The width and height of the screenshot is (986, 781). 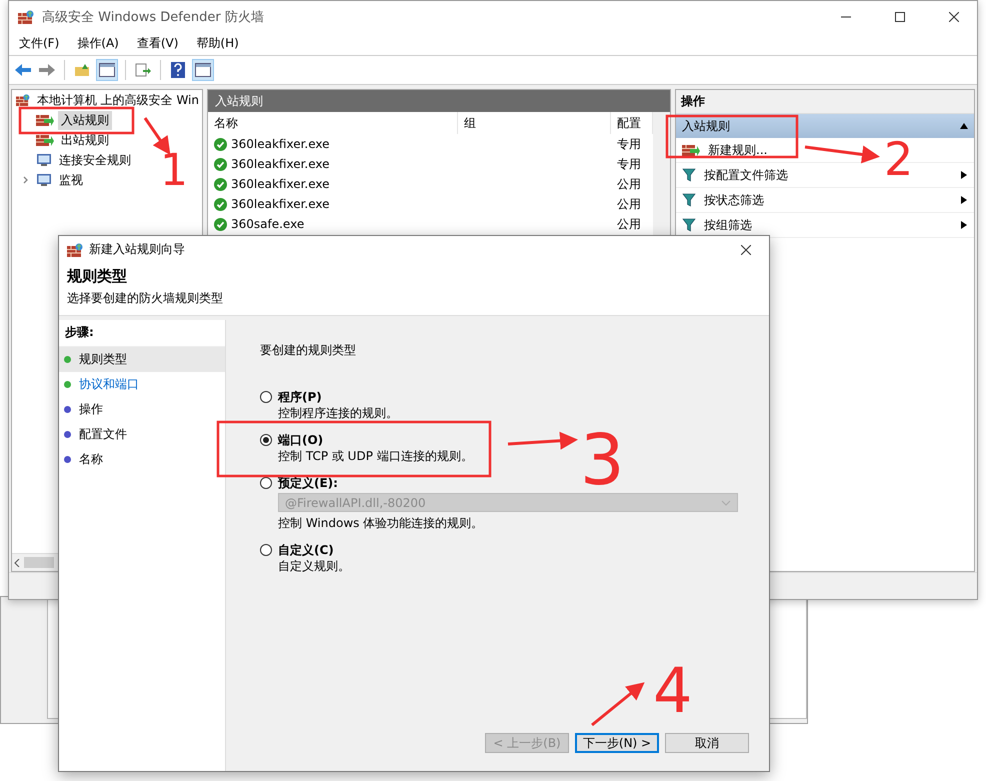 I want to click on page-heading: 规则类型, so click(x=97, y=276).